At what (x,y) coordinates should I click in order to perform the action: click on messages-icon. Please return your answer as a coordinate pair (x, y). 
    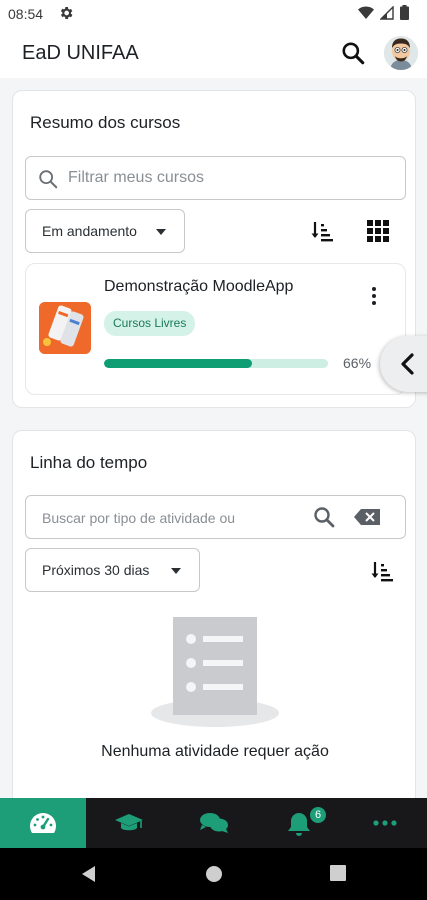
    Looking at the image, I should click on (213, 823).